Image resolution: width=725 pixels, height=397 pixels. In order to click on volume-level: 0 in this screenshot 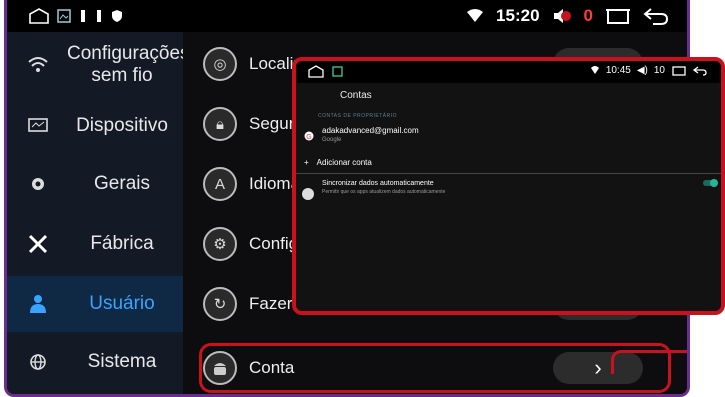, I will do `click(588, 15)`.